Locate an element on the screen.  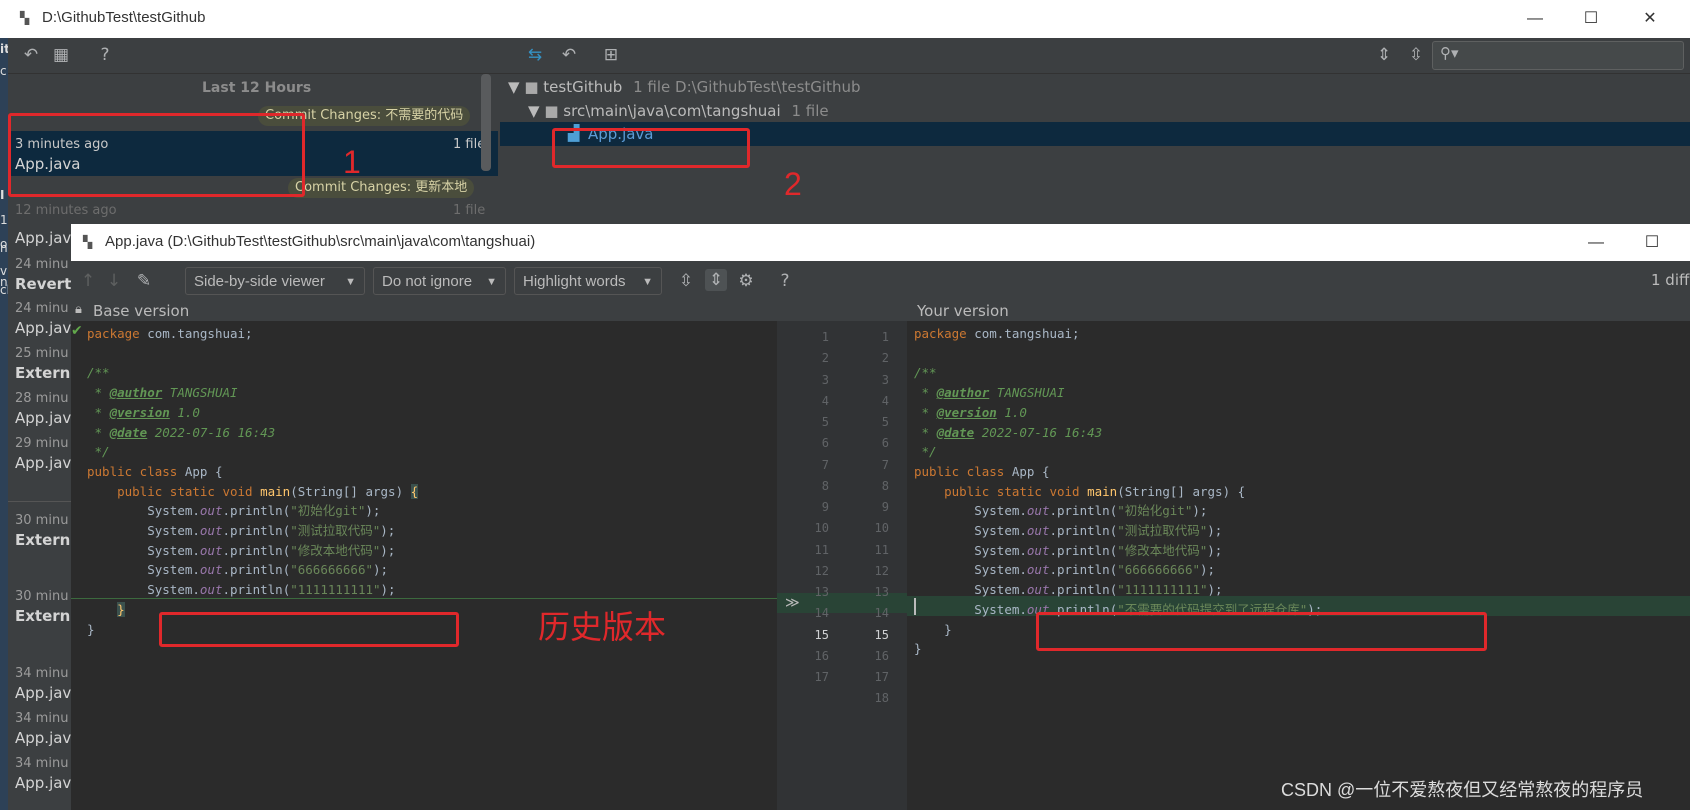
highlight-select-label: Highlight words is located at coordinates (574, 281).